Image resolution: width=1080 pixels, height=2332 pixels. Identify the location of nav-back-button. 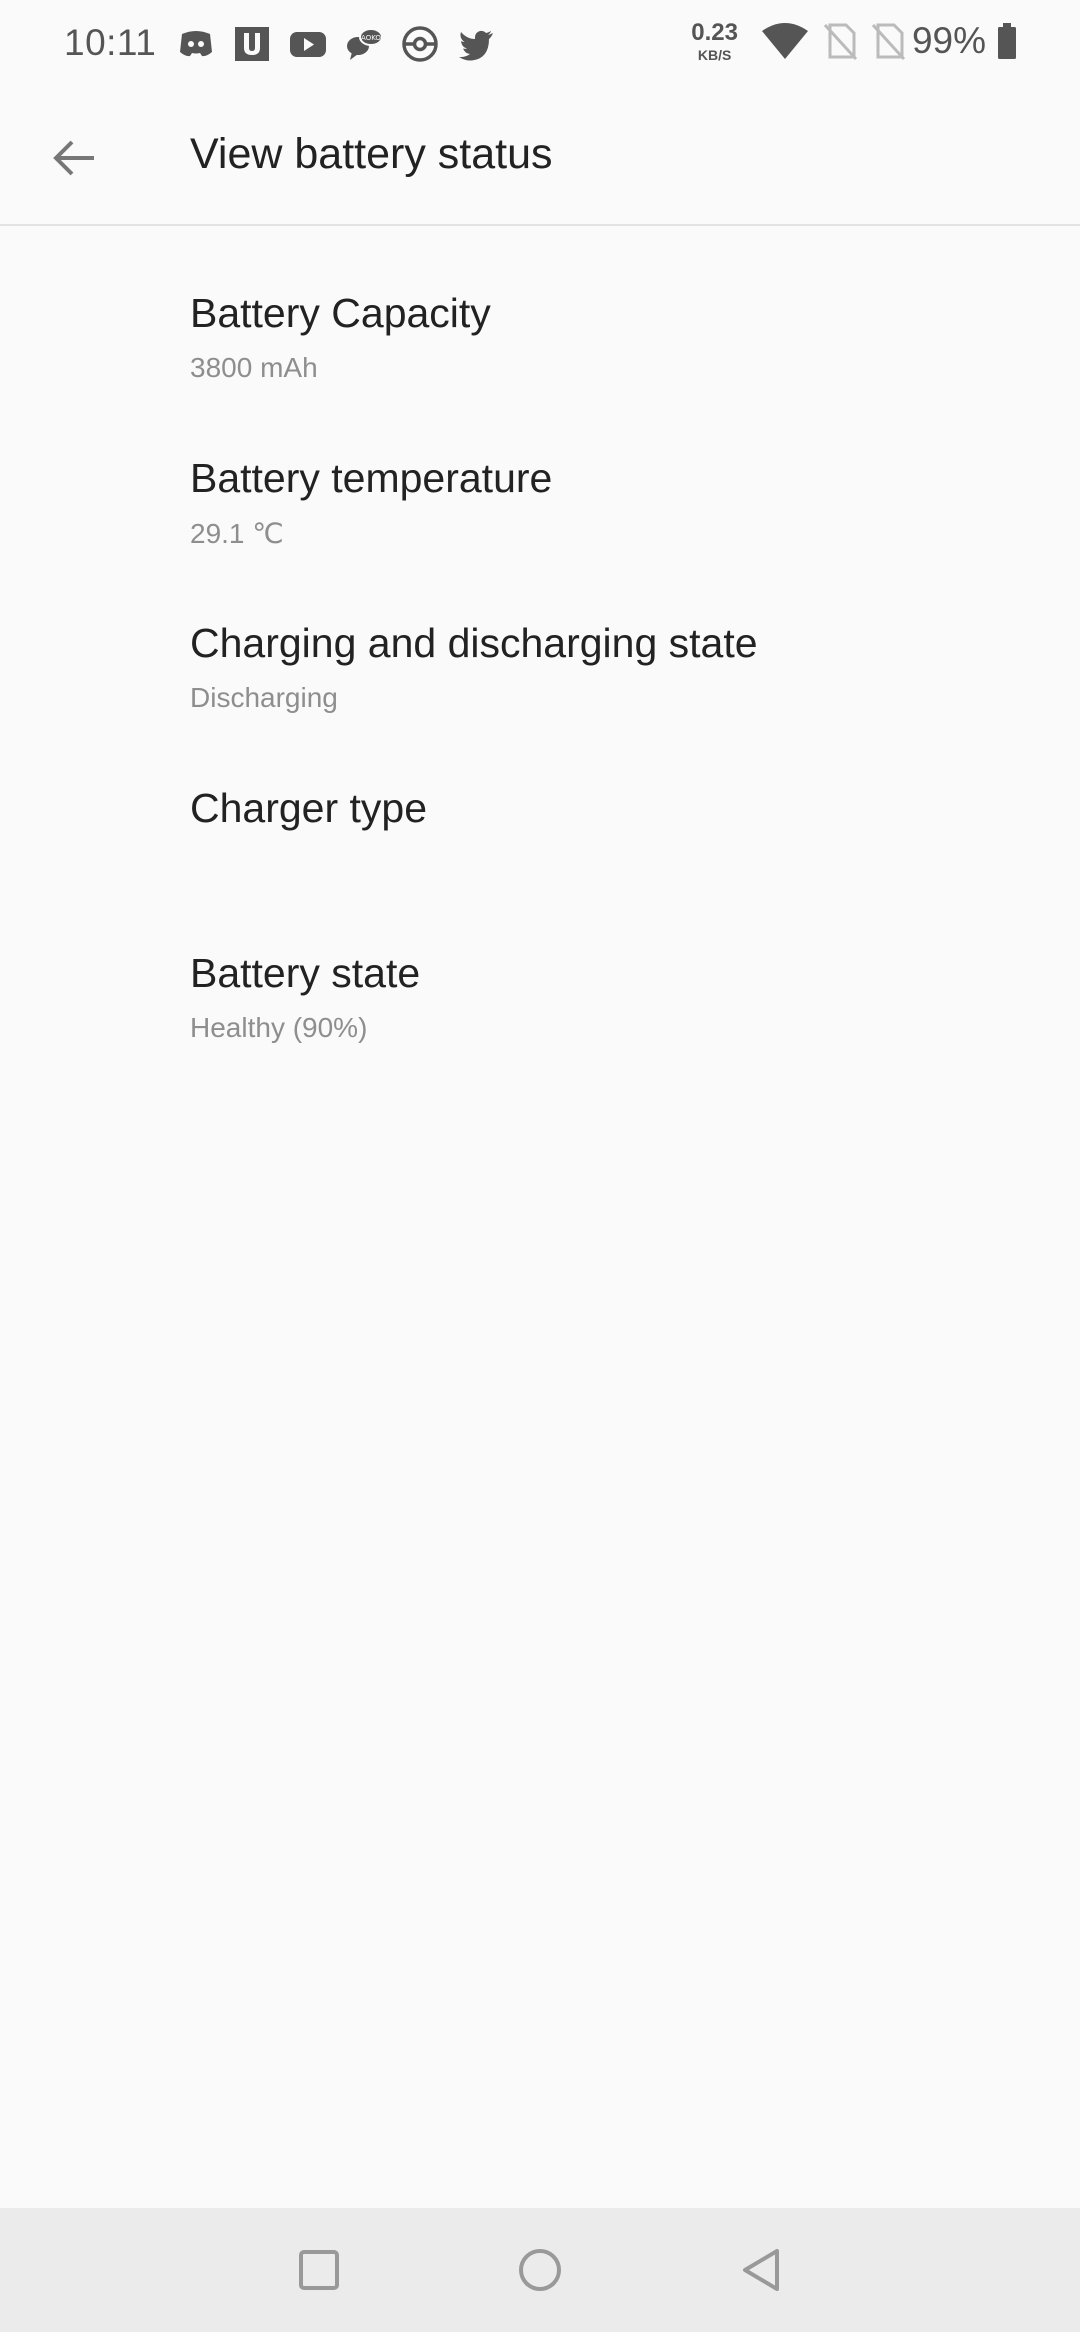
(762, 2270).